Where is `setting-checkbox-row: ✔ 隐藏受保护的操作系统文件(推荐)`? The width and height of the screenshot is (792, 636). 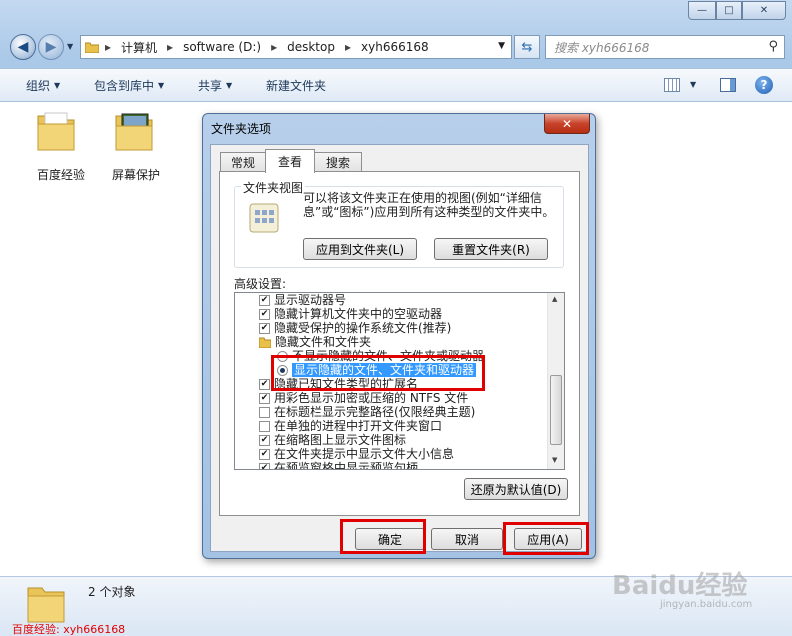 setting-checkbox-row: ✔ 隐藏受保护的操作系统文件(推荐) is located at coordinates (355, 328).